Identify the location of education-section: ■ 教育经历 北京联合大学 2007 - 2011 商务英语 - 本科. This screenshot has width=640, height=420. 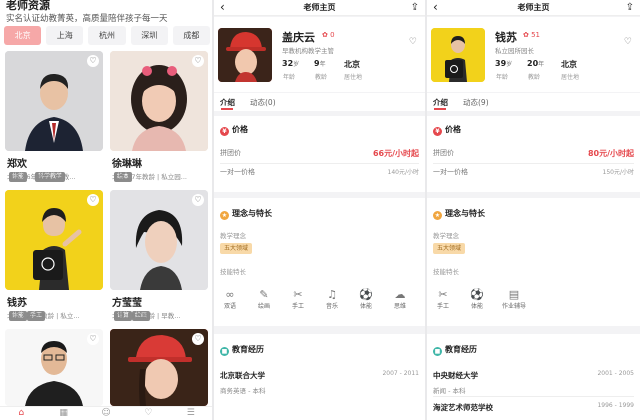
(319, 377).